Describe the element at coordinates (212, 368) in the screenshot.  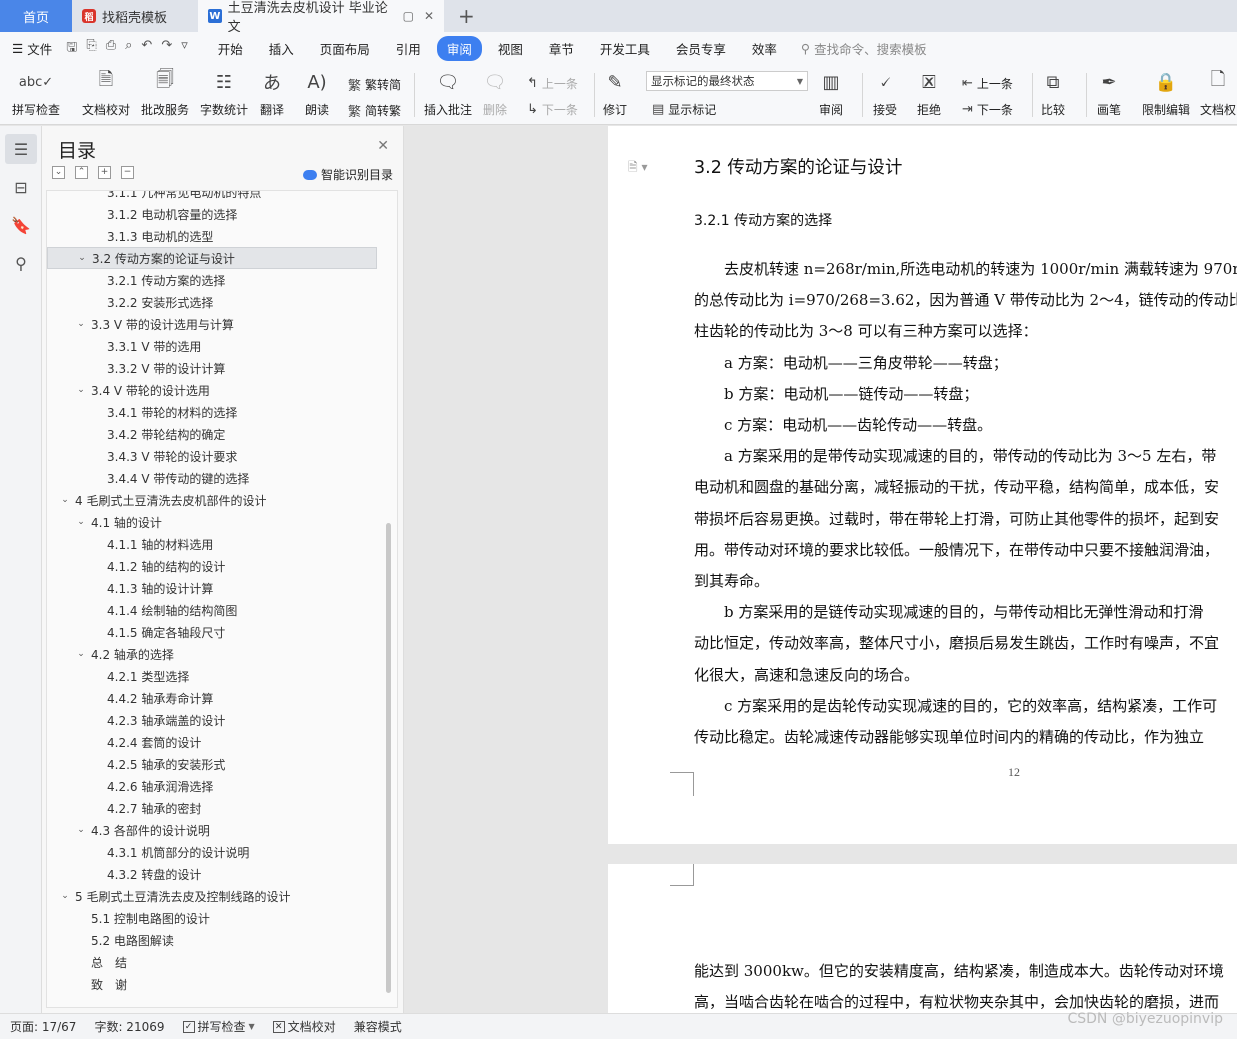
I see `toc-item: 3.3.2 V 带的设计计算` at that location.